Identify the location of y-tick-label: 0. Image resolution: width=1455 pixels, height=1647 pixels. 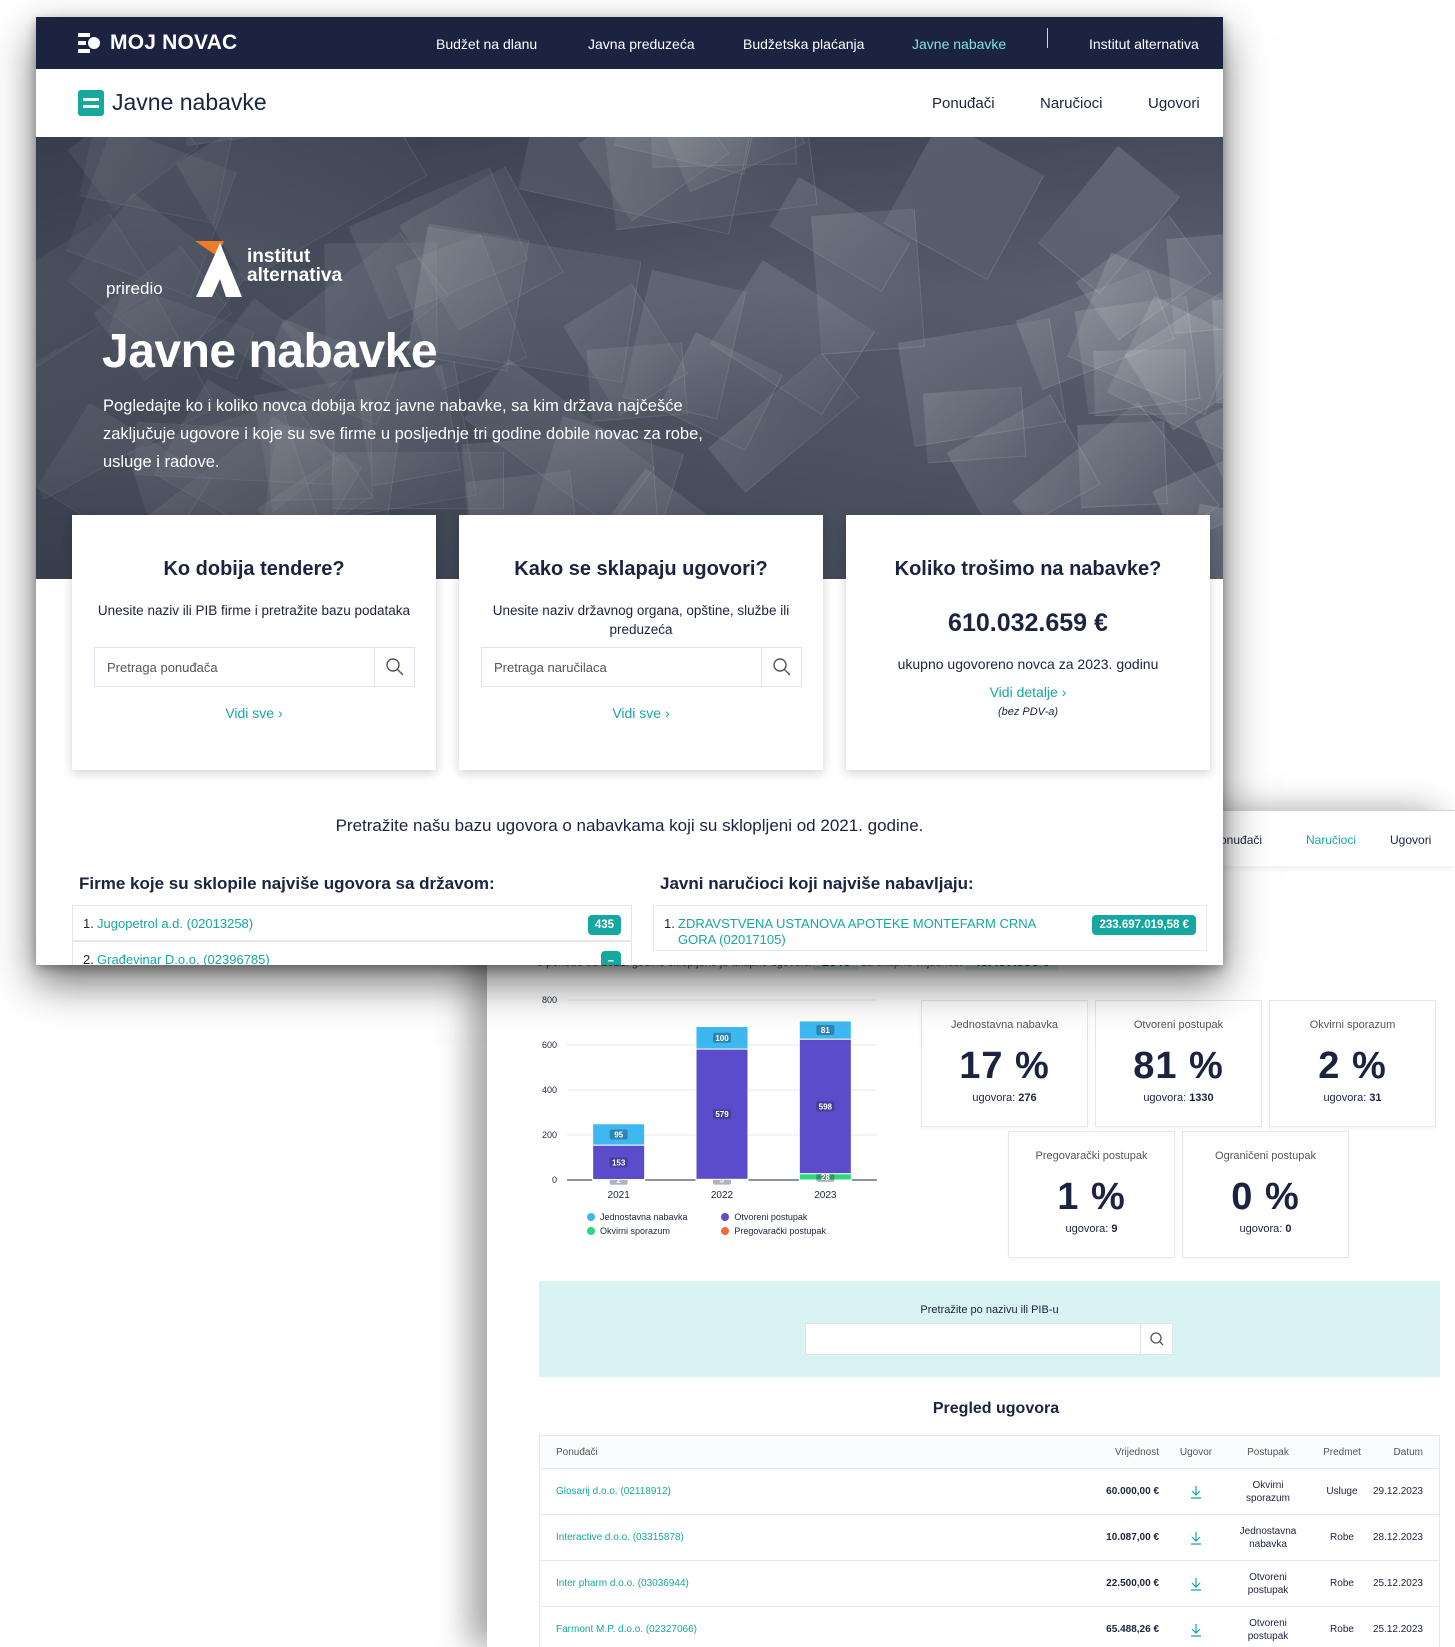
(554, 1180).